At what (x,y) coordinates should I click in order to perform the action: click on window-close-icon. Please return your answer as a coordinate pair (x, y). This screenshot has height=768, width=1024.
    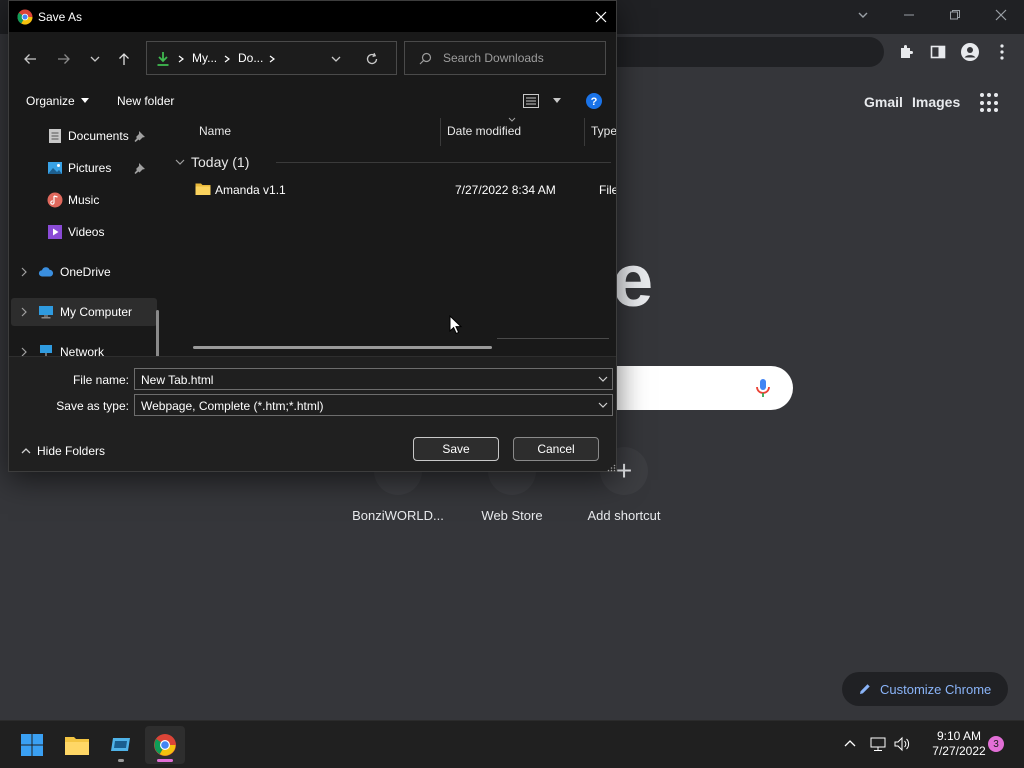
    Looking at the image, I should click on (1001, 15).